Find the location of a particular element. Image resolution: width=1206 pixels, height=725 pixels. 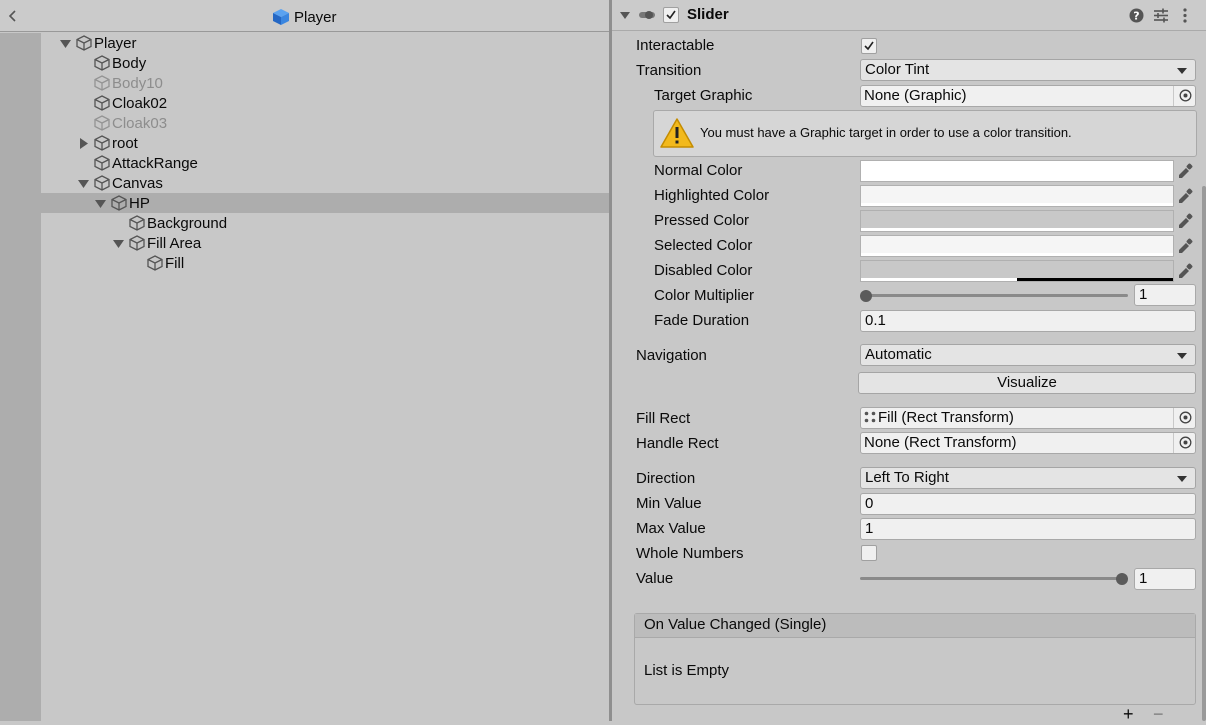

component-enabled-checkbox is located at coordinates (671, 15).